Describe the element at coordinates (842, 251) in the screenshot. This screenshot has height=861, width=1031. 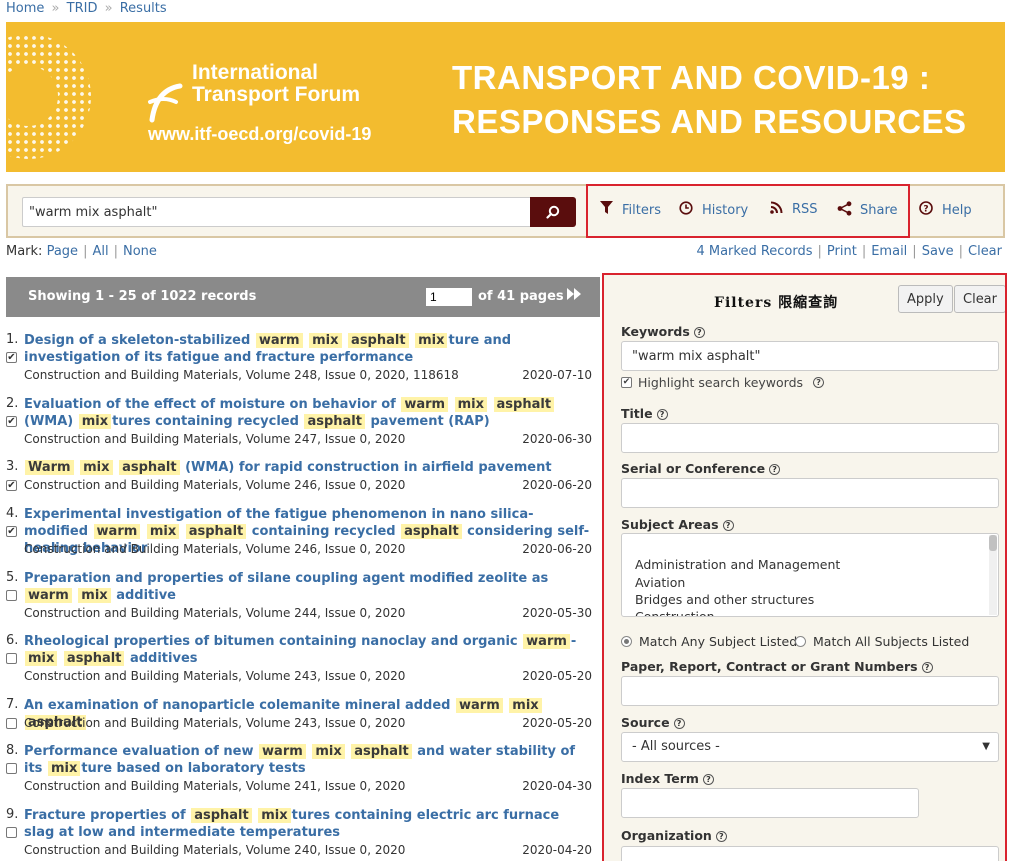
I see `print-link: Print` at that location.